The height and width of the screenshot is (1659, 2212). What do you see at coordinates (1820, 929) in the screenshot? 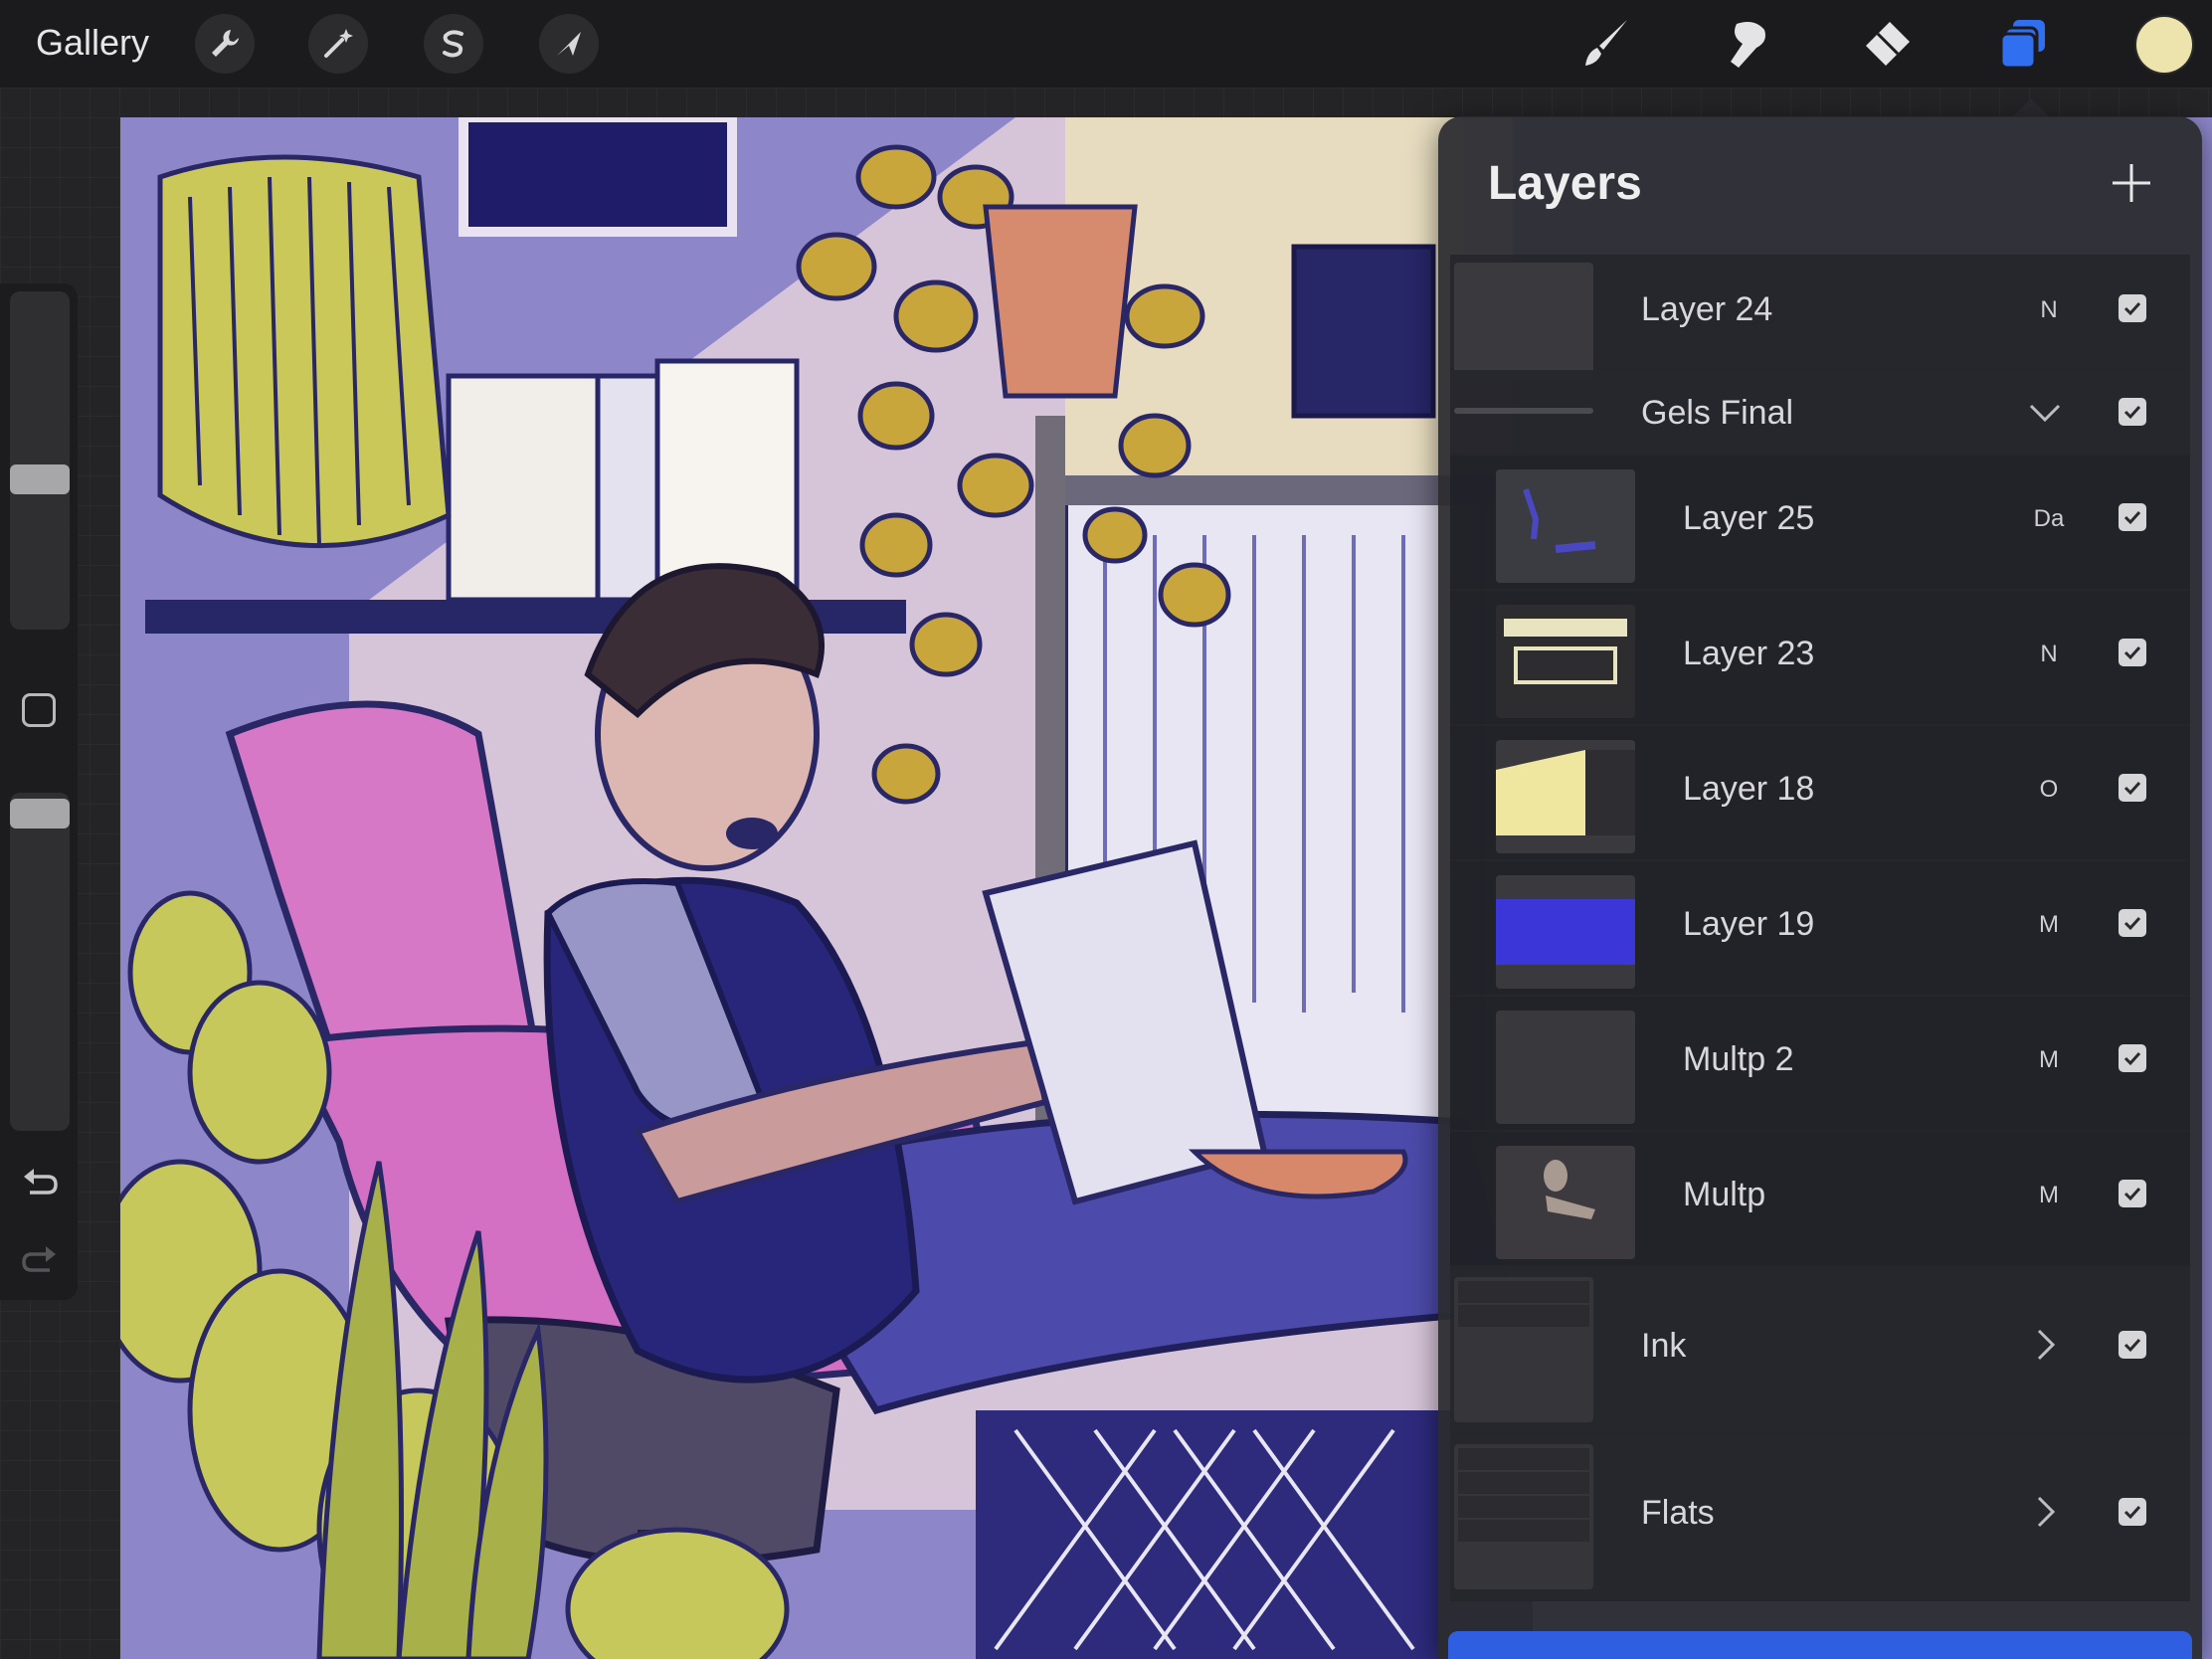
I see `layer-row: Layer 19 M` at bounding box center [1820, 929].